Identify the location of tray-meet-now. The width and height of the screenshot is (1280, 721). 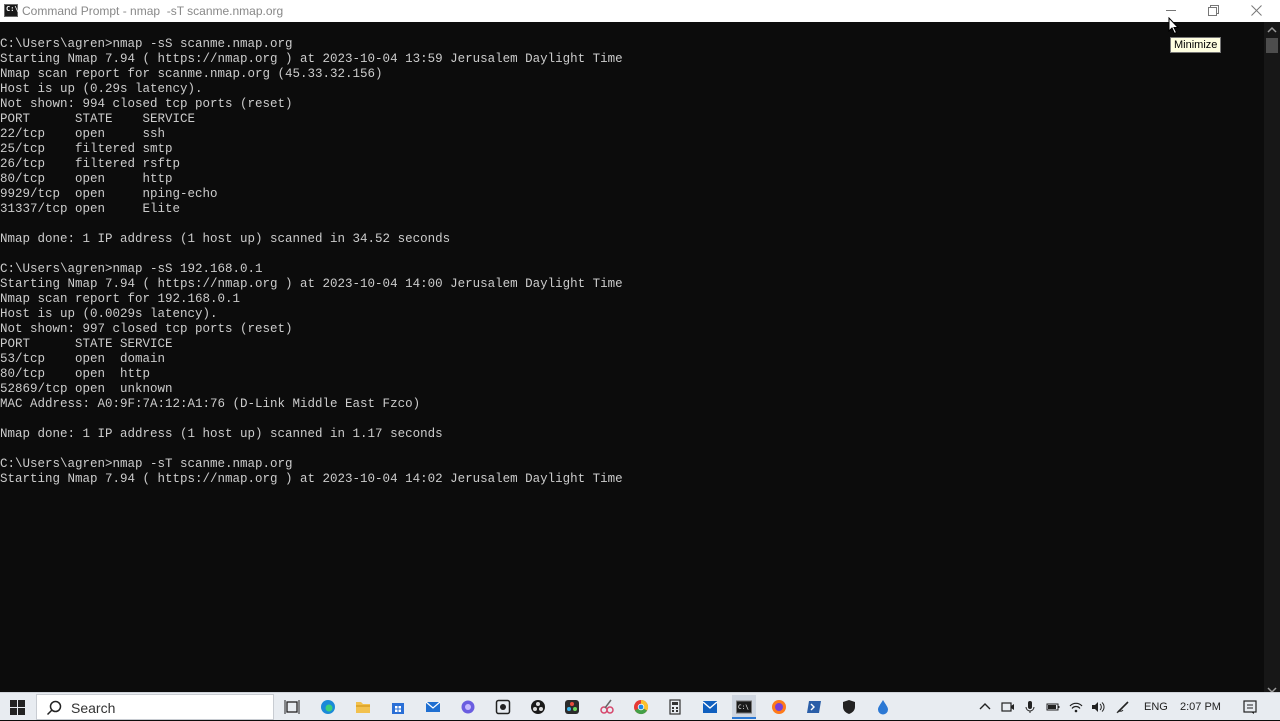
(1008, 707).